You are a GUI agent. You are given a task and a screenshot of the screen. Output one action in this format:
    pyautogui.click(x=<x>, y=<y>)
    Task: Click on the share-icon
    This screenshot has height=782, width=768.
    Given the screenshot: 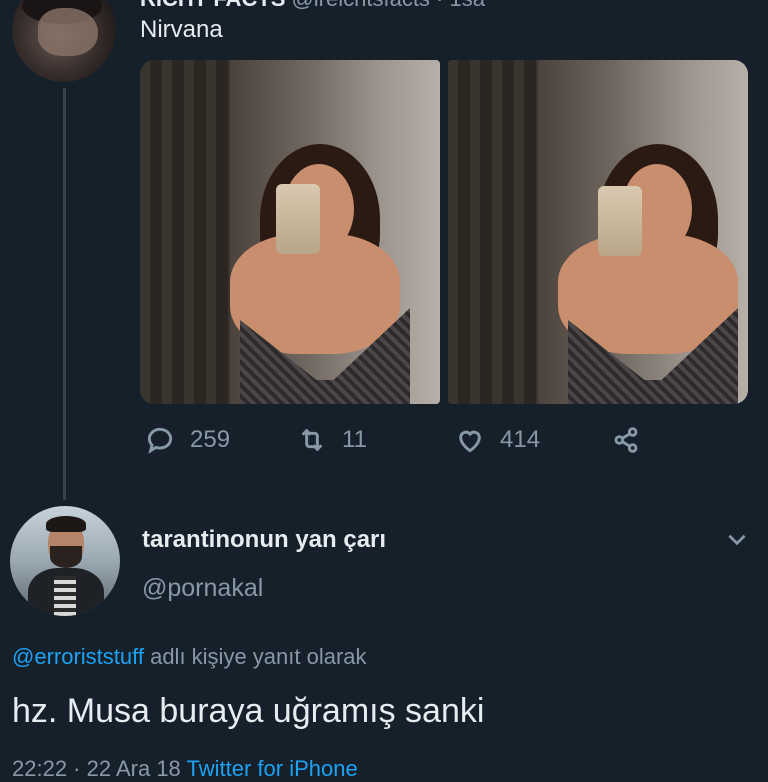 What is the action you would take?
    pyautogui.click(x=626, y=440)
    